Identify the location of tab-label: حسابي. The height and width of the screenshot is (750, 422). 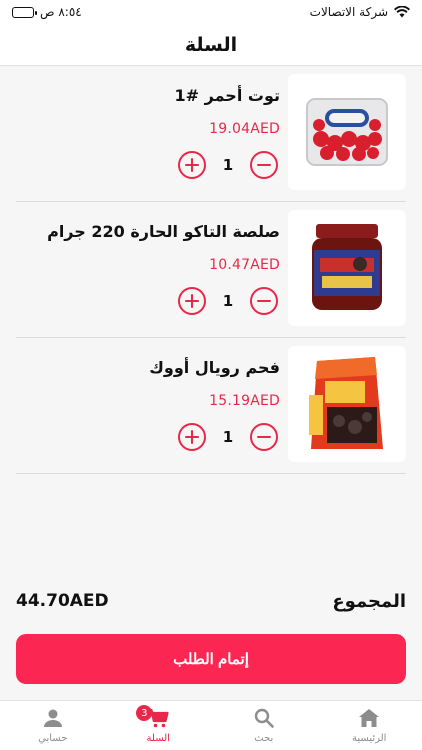
(53, 738).